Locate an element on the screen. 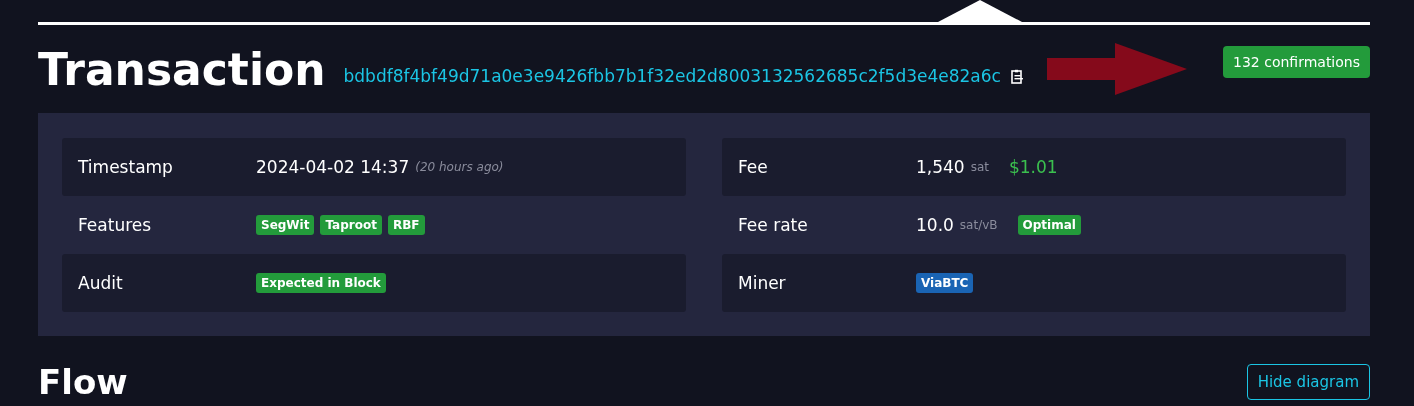  detail-label: Fee is located at coordinates (753, 167).